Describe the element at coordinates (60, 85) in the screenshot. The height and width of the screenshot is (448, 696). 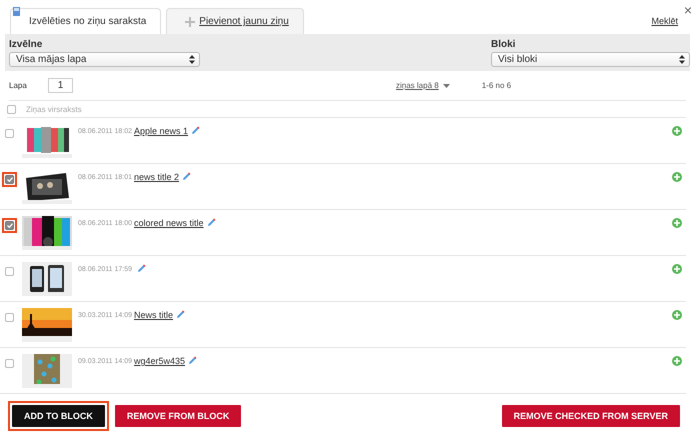
I see `page-field: 1` at that location.